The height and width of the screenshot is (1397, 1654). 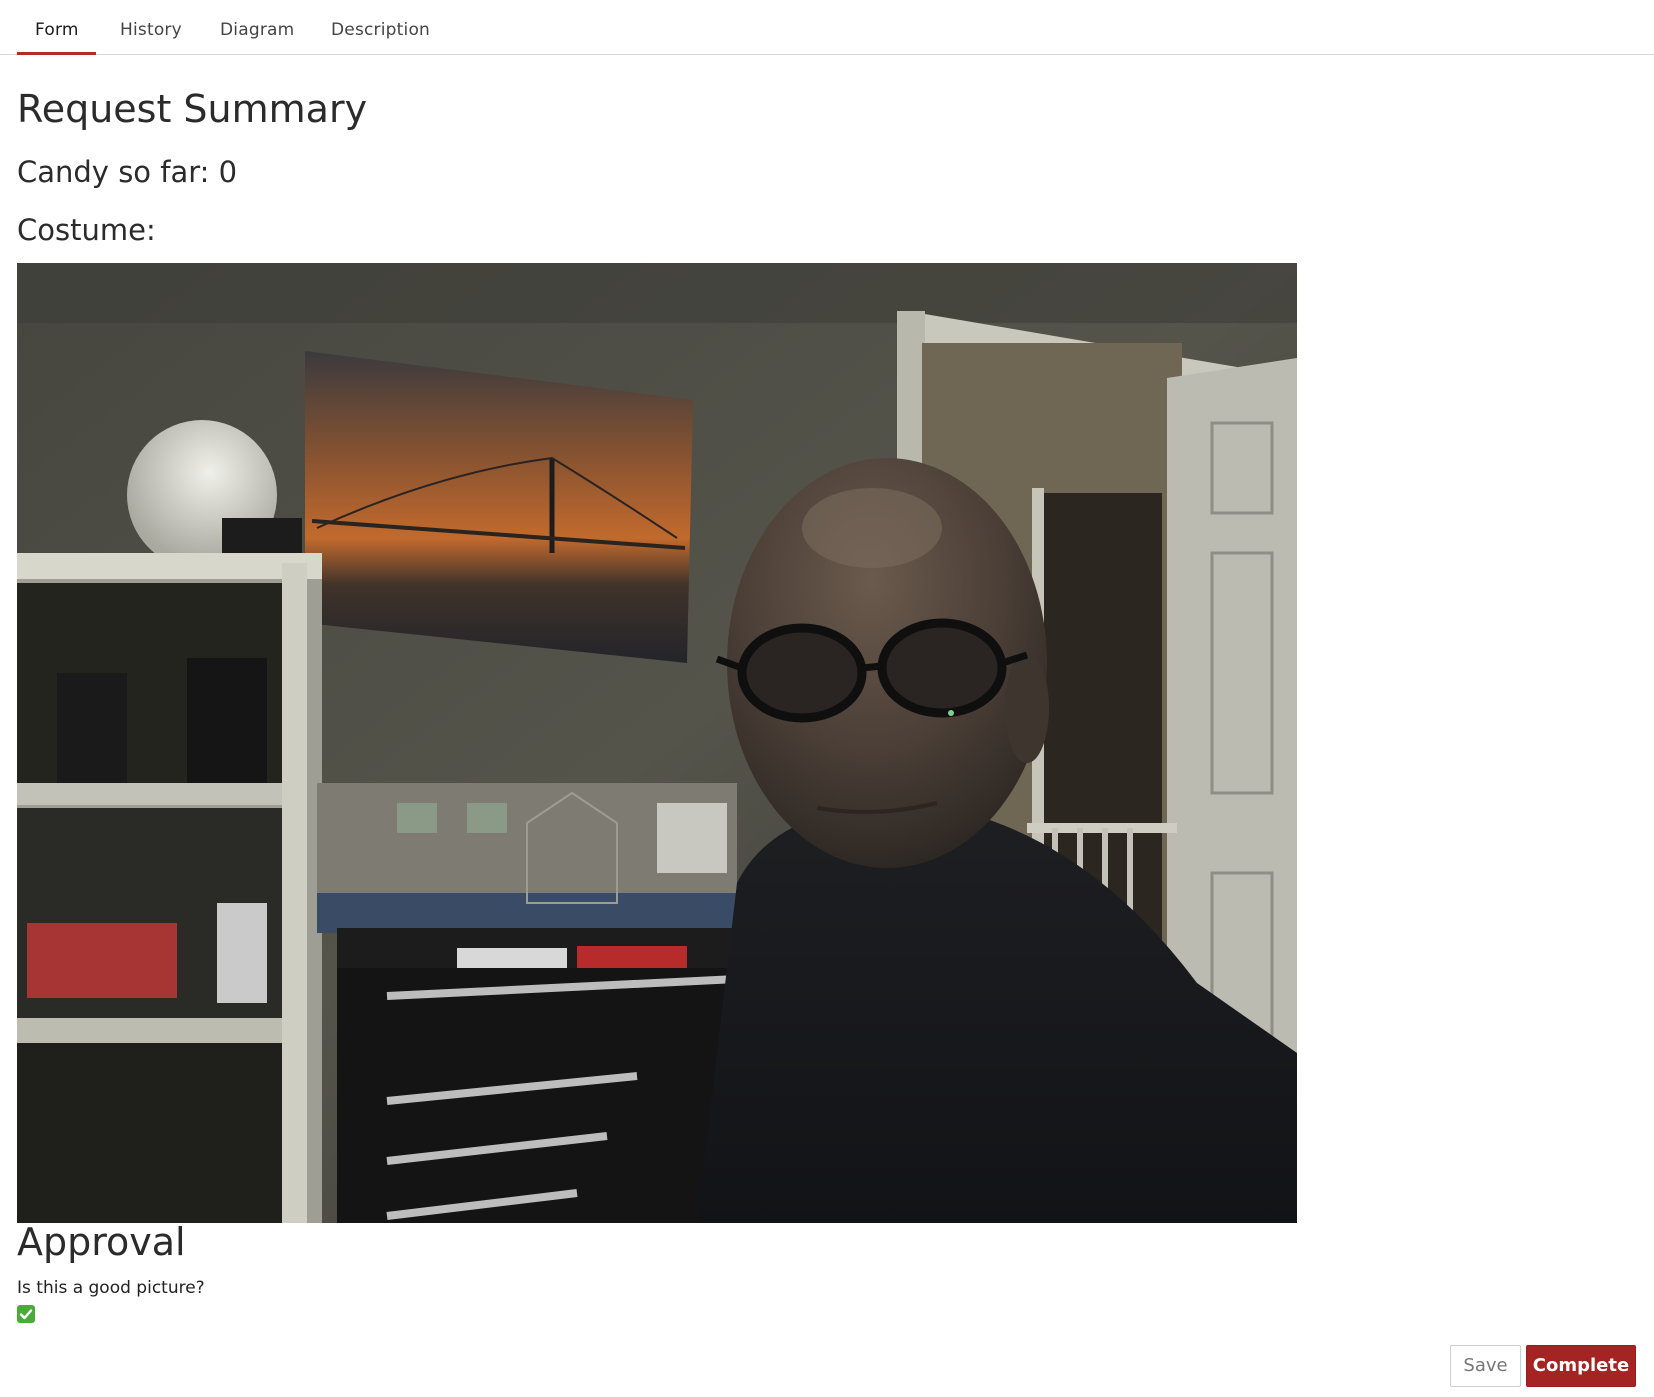 What do you see at coordinates (1485, 1366) in the screenshot?
I see `save-button: Save` at bounding box center [1485, 1366].